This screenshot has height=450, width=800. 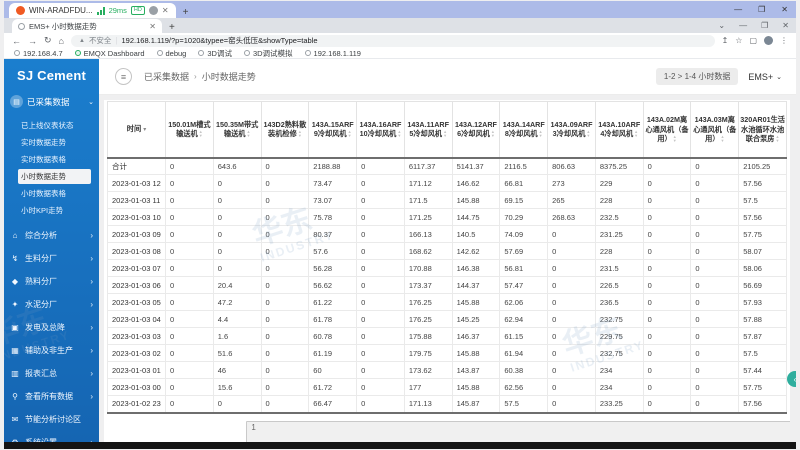 I want to click on bookmark-item: 3D调试, so click(x=215, y=53).